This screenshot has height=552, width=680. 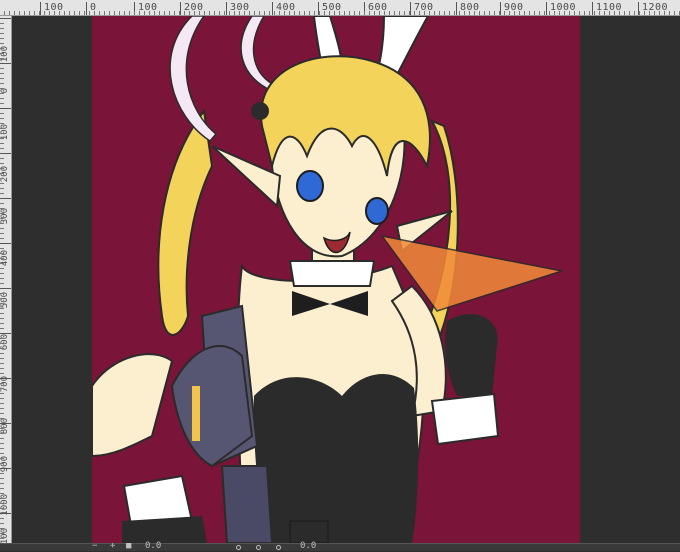 I want to click on ruler-label: 800, so click(x=5, y=426).